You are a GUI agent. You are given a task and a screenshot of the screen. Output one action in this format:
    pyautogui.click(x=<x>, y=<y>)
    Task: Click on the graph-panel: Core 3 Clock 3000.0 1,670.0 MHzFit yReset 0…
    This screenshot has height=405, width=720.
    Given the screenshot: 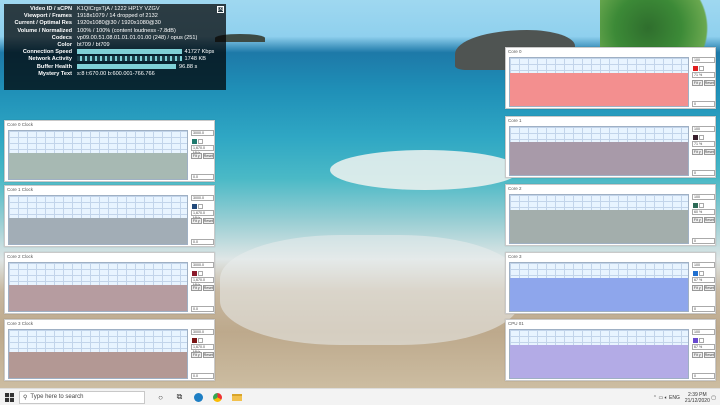 What is the action you would take?
    pyautogui.click(x=109, y=350)
    